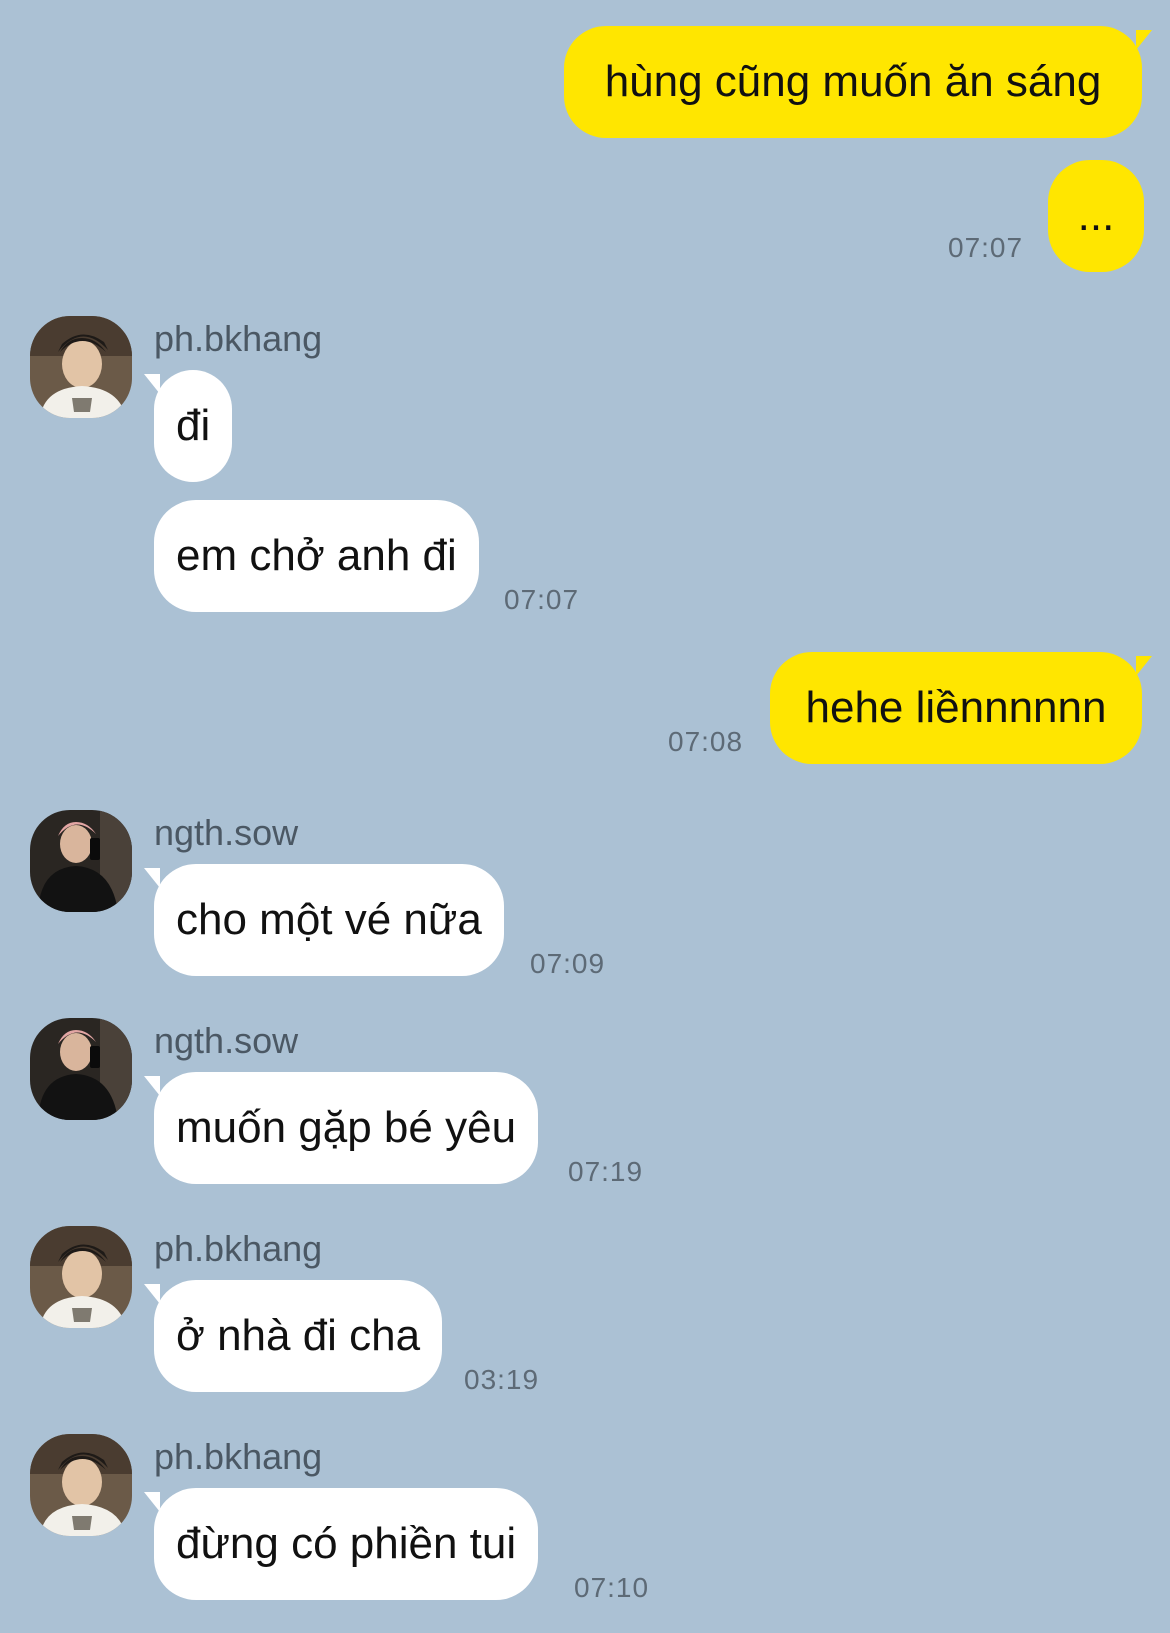  What do you see at coordinates (188, 426) in the screenshot?
I see `incoming-message-bubble: đi` at bounding box center [188, 426].